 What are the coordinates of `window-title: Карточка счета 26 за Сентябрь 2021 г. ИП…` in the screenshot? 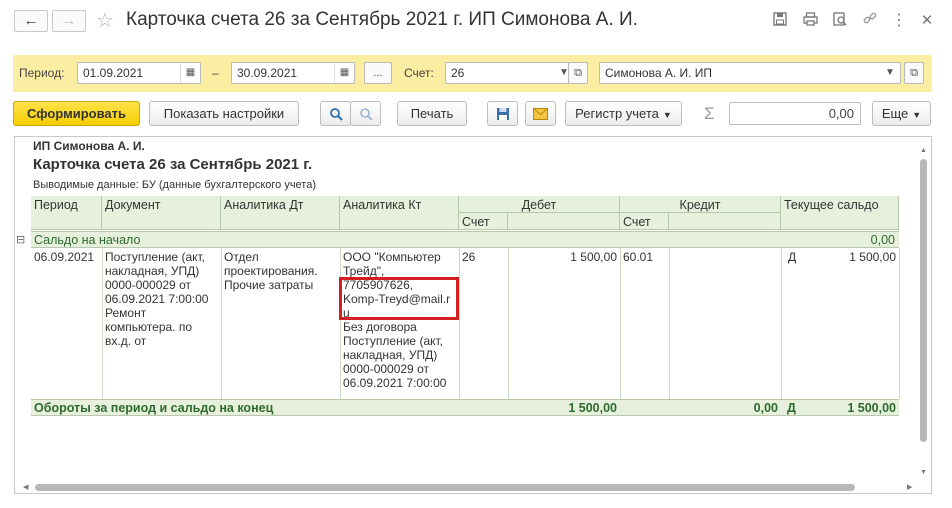 It's located at (382, 19).